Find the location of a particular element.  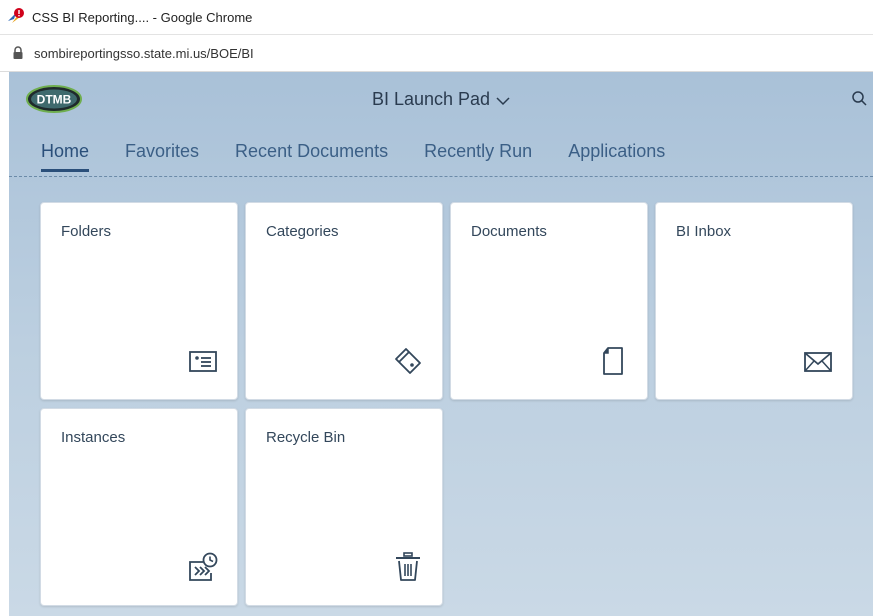

tag-icon is located at coordinates (408, 361).